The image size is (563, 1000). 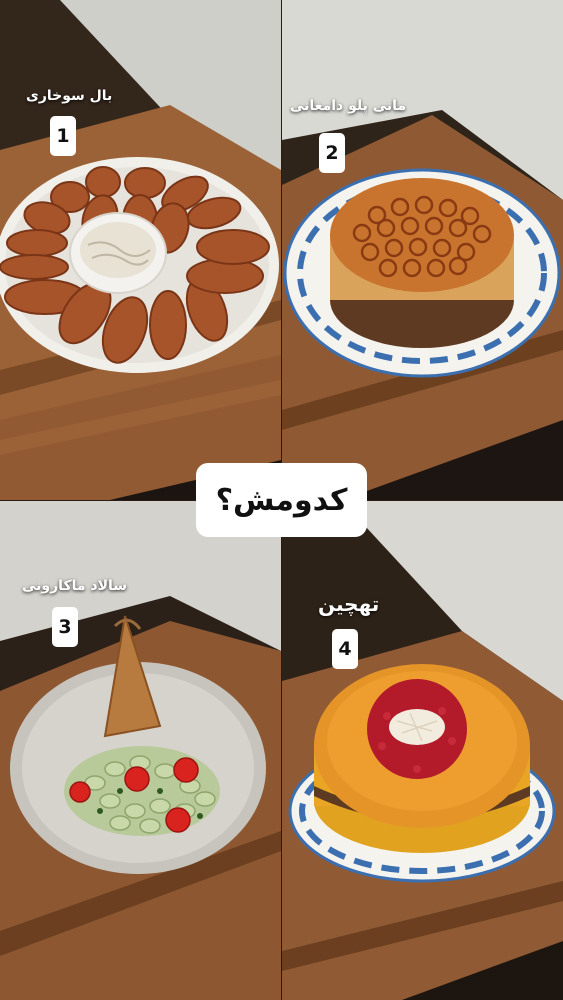 I want to click on dish-2-number-badge: 2, so click(x=332, y=153).